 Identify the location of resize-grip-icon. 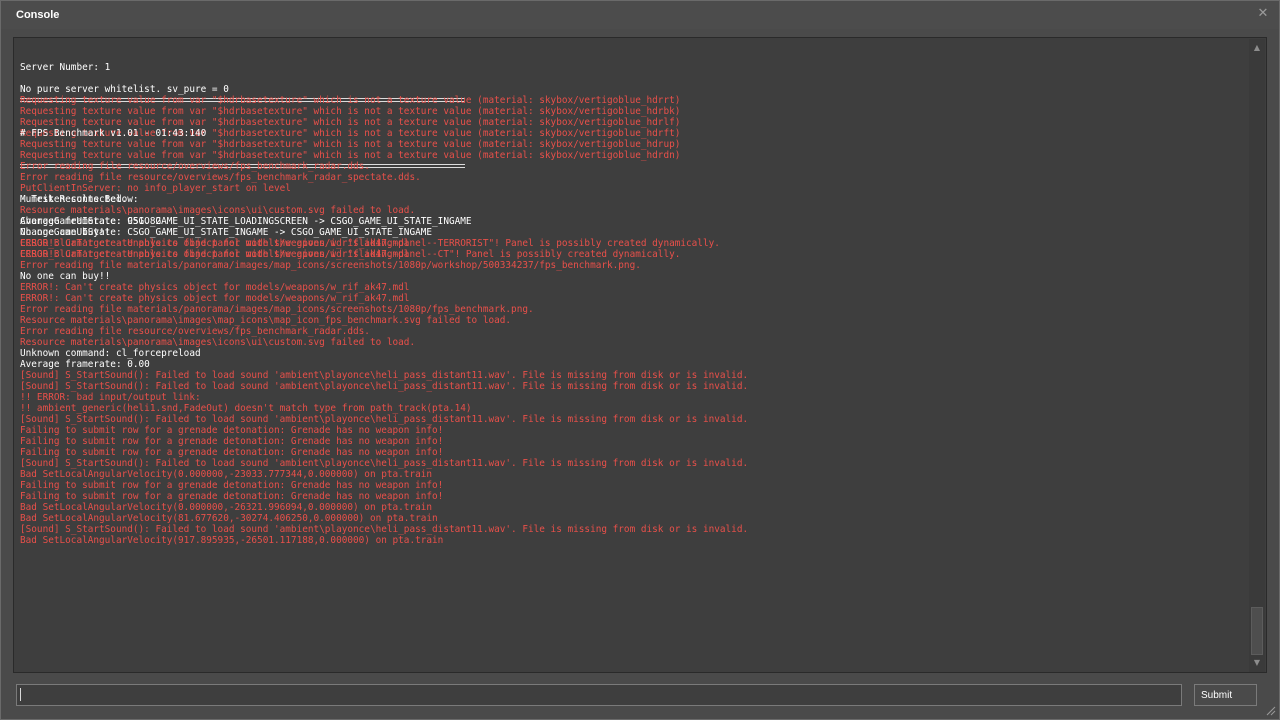
(1271, 711).